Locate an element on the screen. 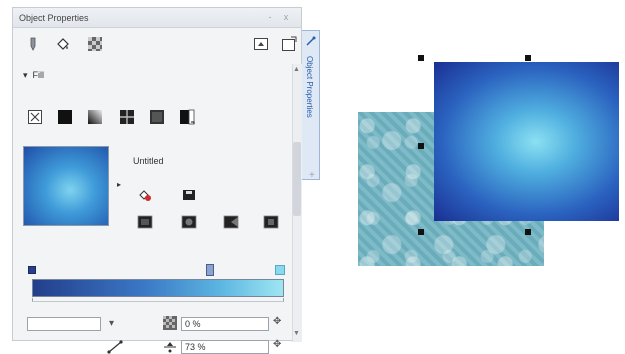 This screenshot has width=625, height=354. fill-bucket-icon is located at coordinates (63, 44).